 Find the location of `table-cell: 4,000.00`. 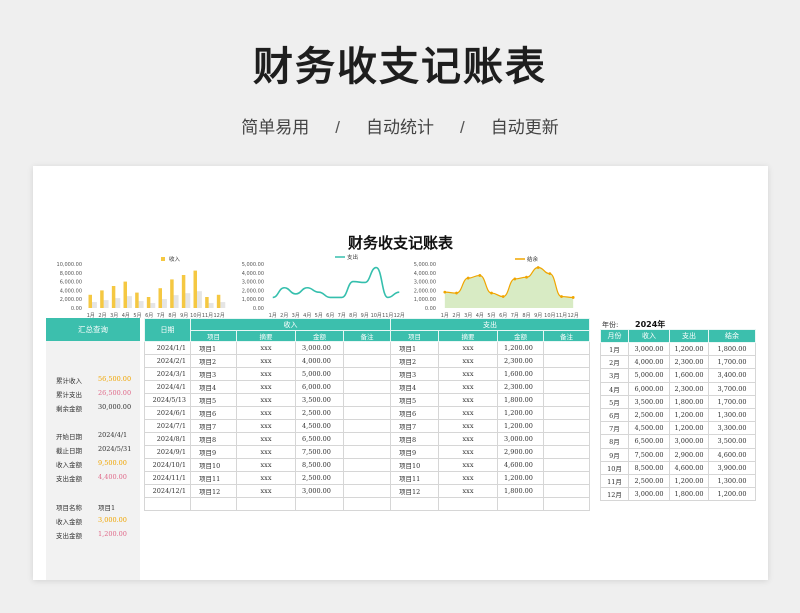

table-cell: 4,000.00 is located at coordinates (319, 361).